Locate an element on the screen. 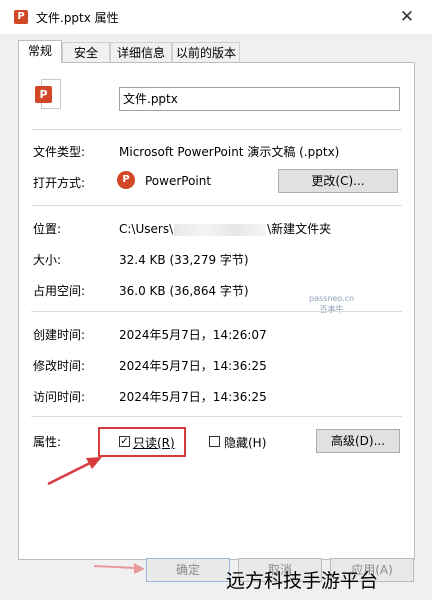 The image size is (432, 600). arrow-line-readonly is located at coordinates (70, 473).